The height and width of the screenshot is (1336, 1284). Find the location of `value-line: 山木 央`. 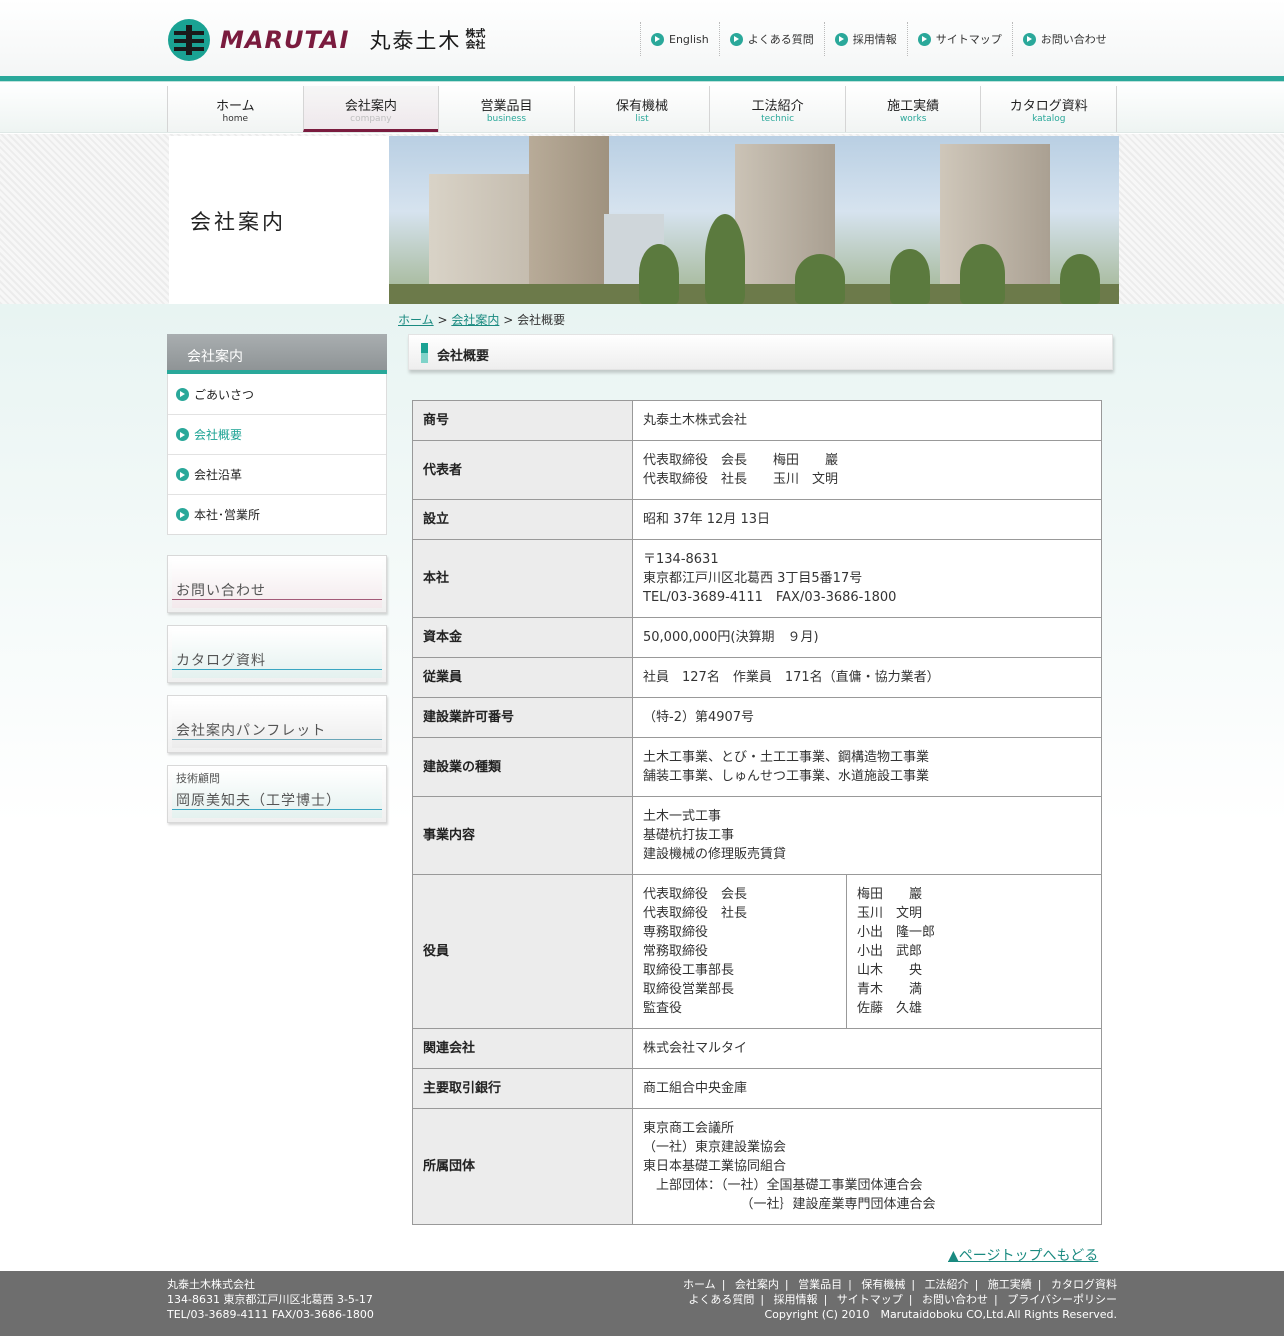

value-line: 山木 央 is located at coordinates (890, 970).